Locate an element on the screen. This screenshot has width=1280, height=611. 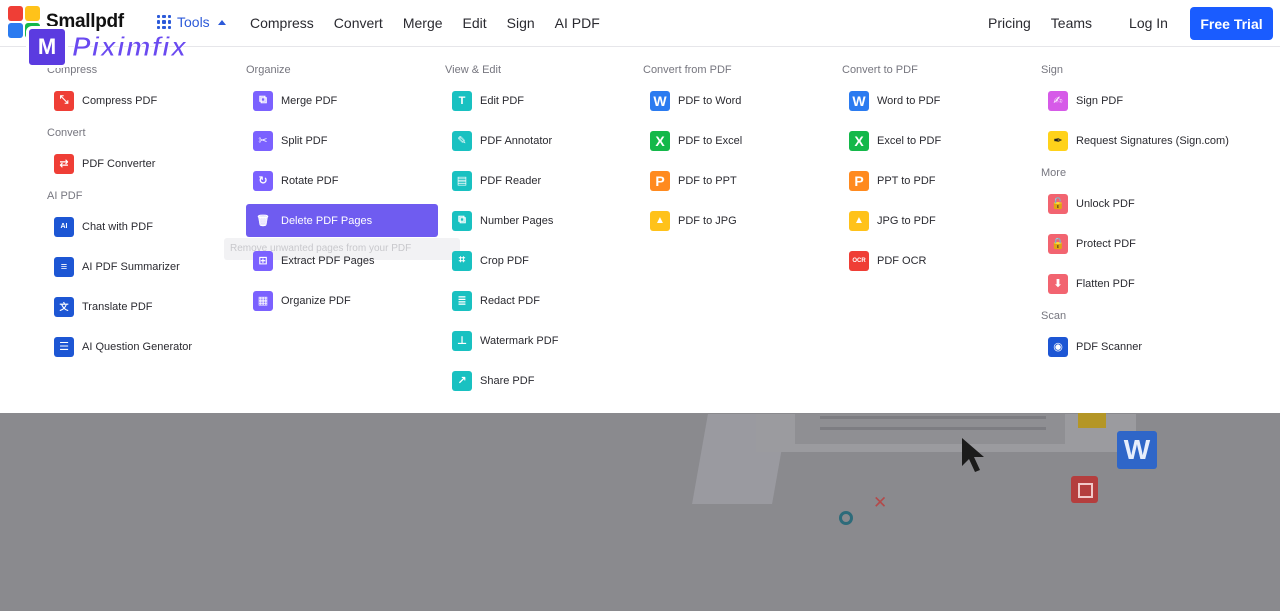
menu-item-translate-pdf: 文 Translate PDF is located at coordinates (142, 306).